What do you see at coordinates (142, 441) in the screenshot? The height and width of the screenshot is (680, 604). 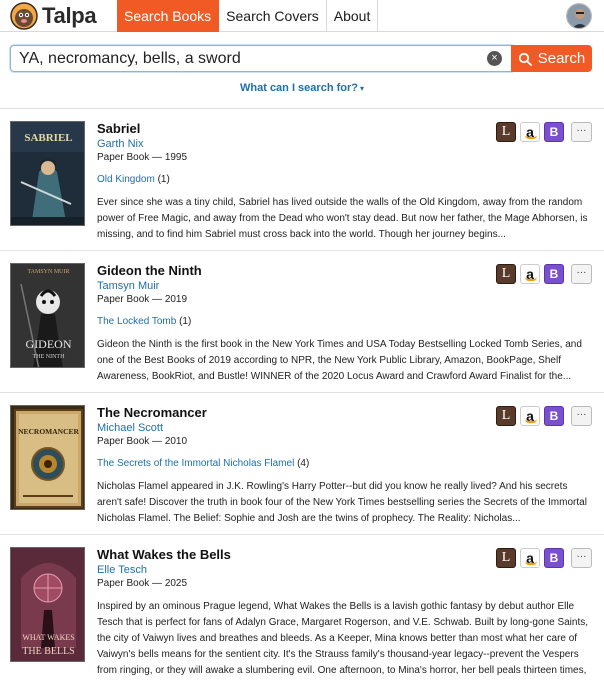 I see `book-format-year: Paper Book — 2010` at bounding box center [142, 441].